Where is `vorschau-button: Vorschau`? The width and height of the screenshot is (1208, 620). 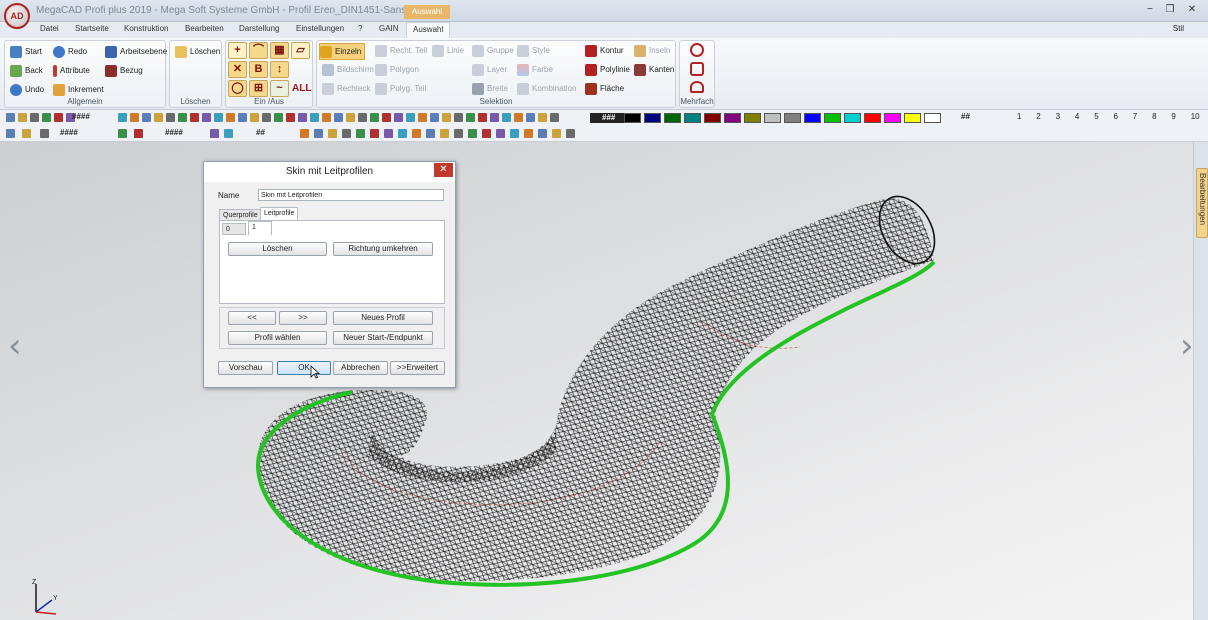
vorschau-button: Vorschau is located at coordinates (245, 368).